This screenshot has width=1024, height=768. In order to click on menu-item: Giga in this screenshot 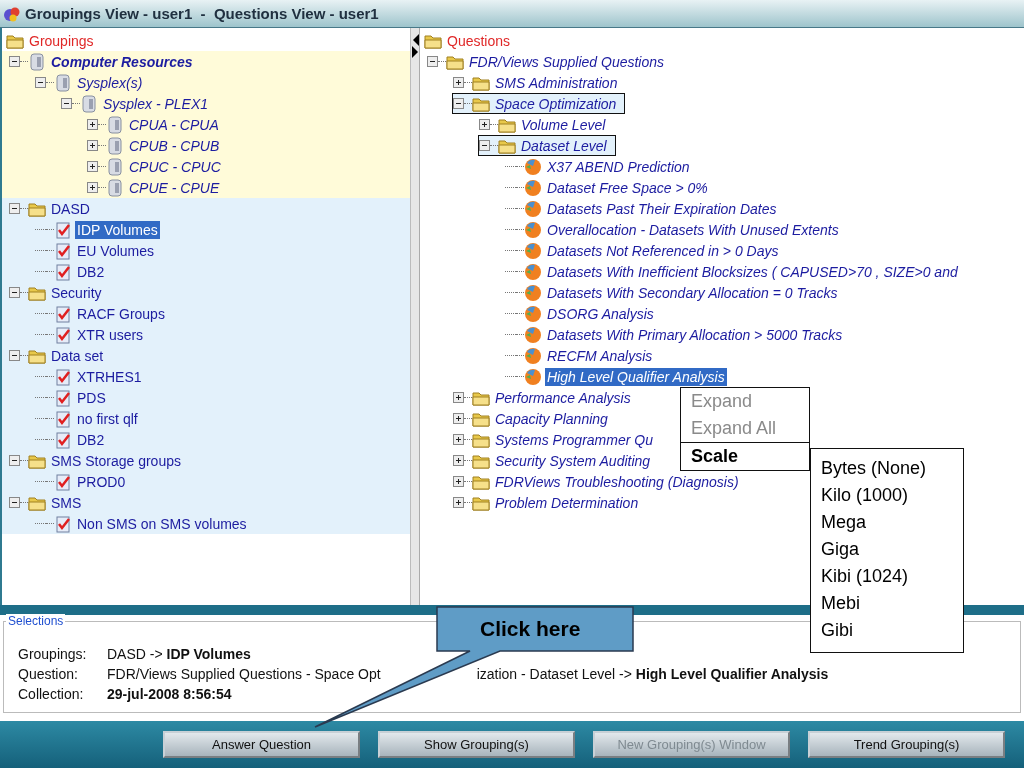, I will do `click(892, 549)`.